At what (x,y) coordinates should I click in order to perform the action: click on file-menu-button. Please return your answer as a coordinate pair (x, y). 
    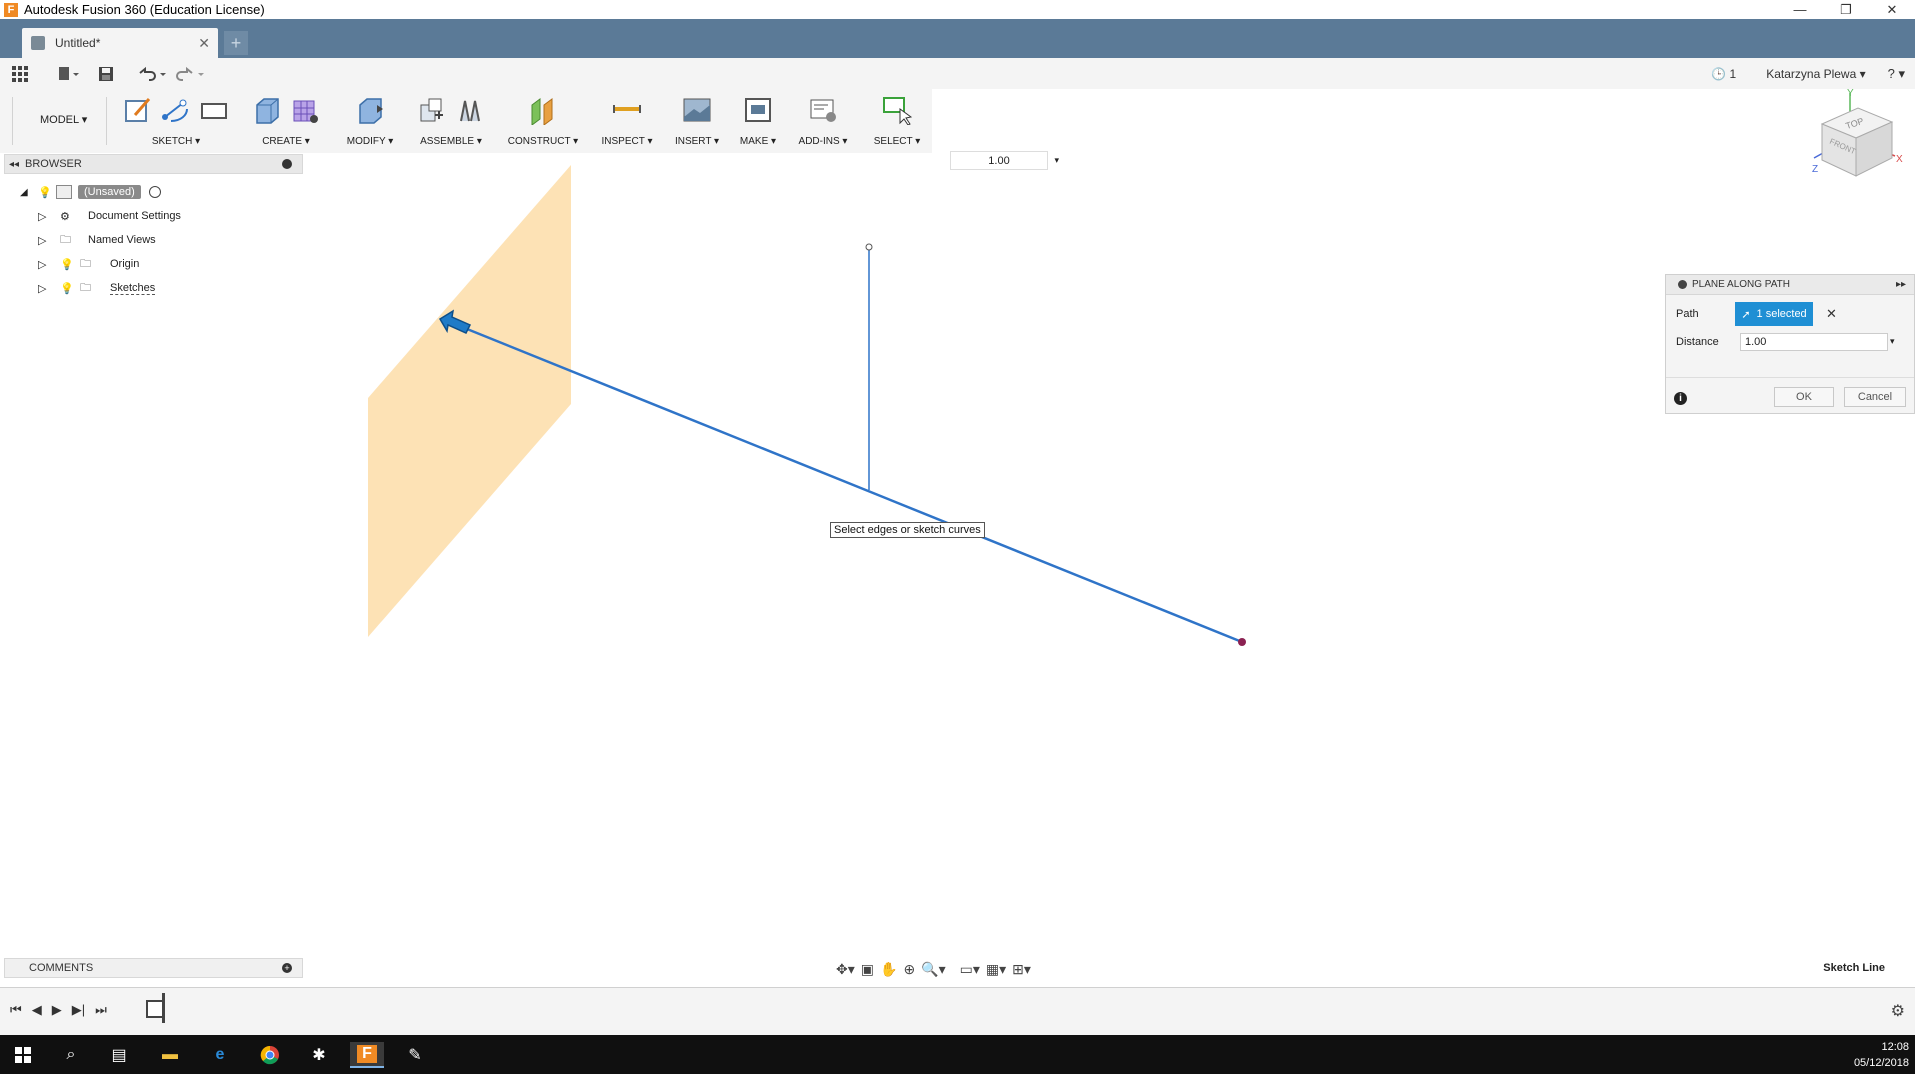
    Looking at the image, I should click on (69, 74).